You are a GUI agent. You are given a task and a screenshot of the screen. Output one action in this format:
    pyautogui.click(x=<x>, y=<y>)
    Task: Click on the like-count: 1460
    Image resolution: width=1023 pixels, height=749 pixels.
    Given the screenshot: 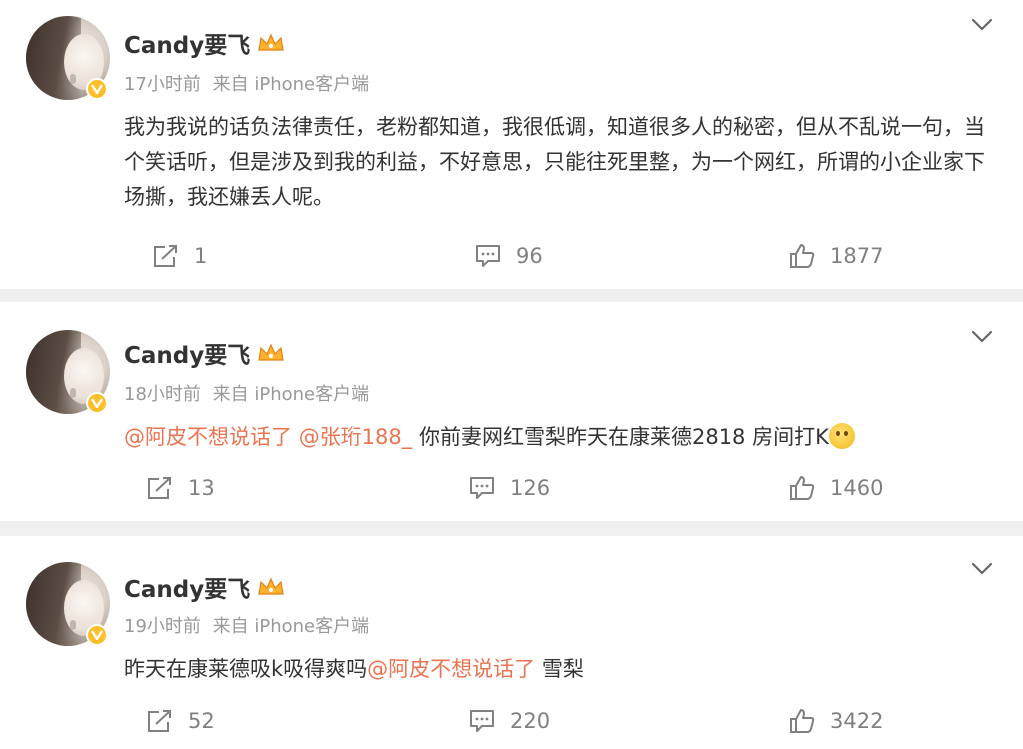 What is the action you would take?
    pyautogui.click(x=857, y=488)
    